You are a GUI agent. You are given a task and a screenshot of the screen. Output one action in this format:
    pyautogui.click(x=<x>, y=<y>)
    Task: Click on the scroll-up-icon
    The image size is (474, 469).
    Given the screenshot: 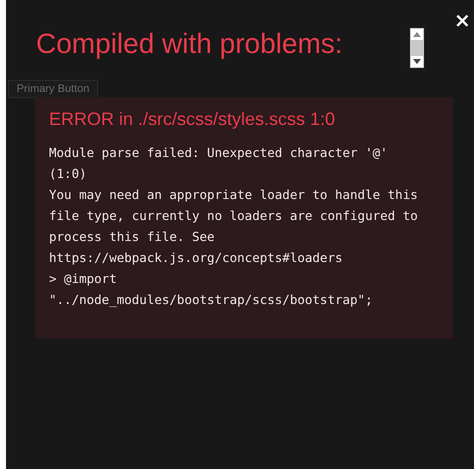 What is the action you would take?
    pyautogui.click(x=417, y=34)
    